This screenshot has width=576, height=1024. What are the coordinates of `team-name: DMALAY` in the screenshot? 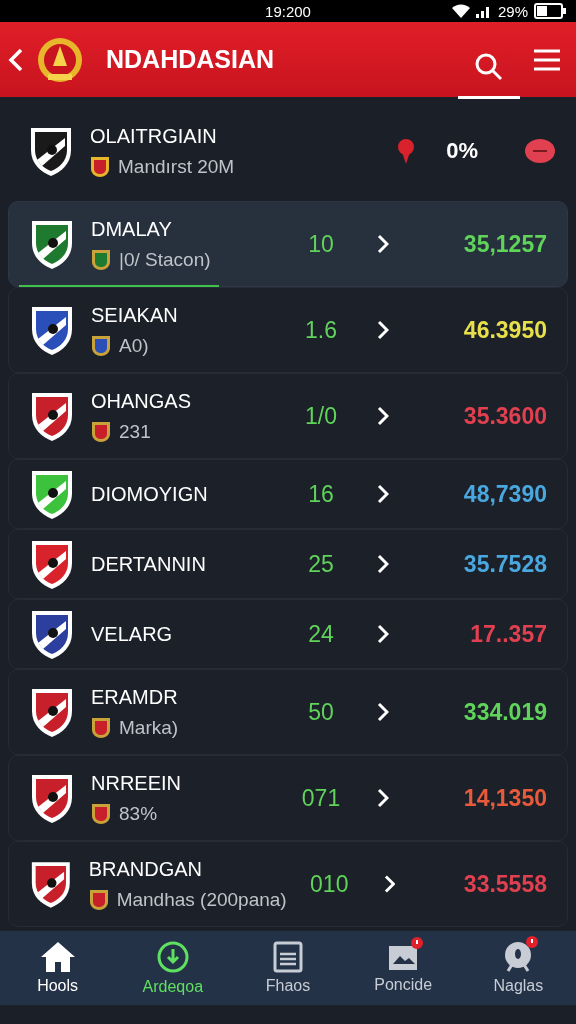 It's located at (132, 229).